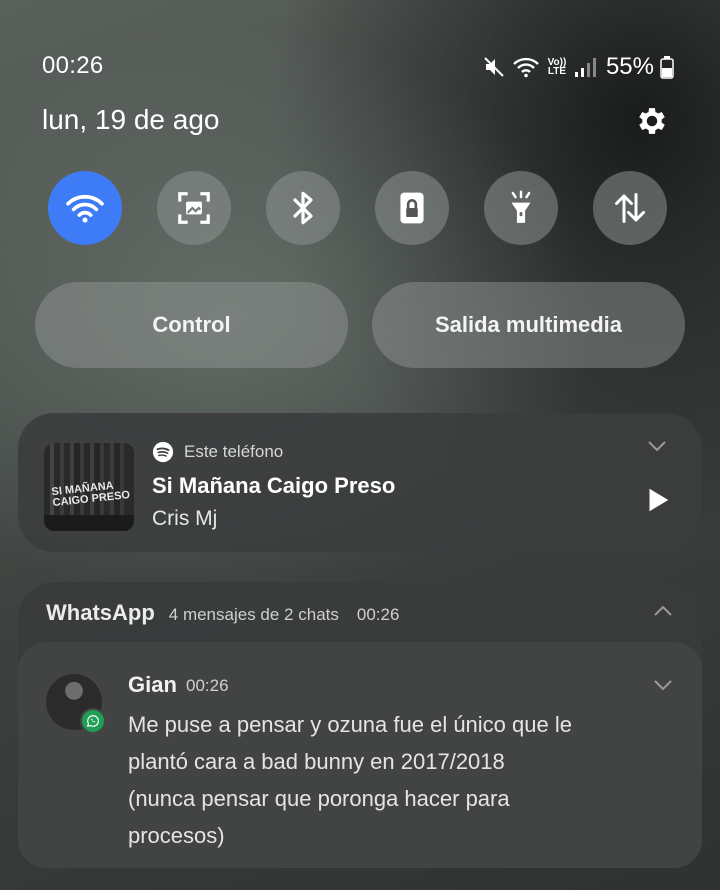 Image resolution: width=720 pixels, height=890 pixels. What do you see at coordinates (191, 325) in the screenshot?
I see `control-button: Control` at bounding box center [191, 325].